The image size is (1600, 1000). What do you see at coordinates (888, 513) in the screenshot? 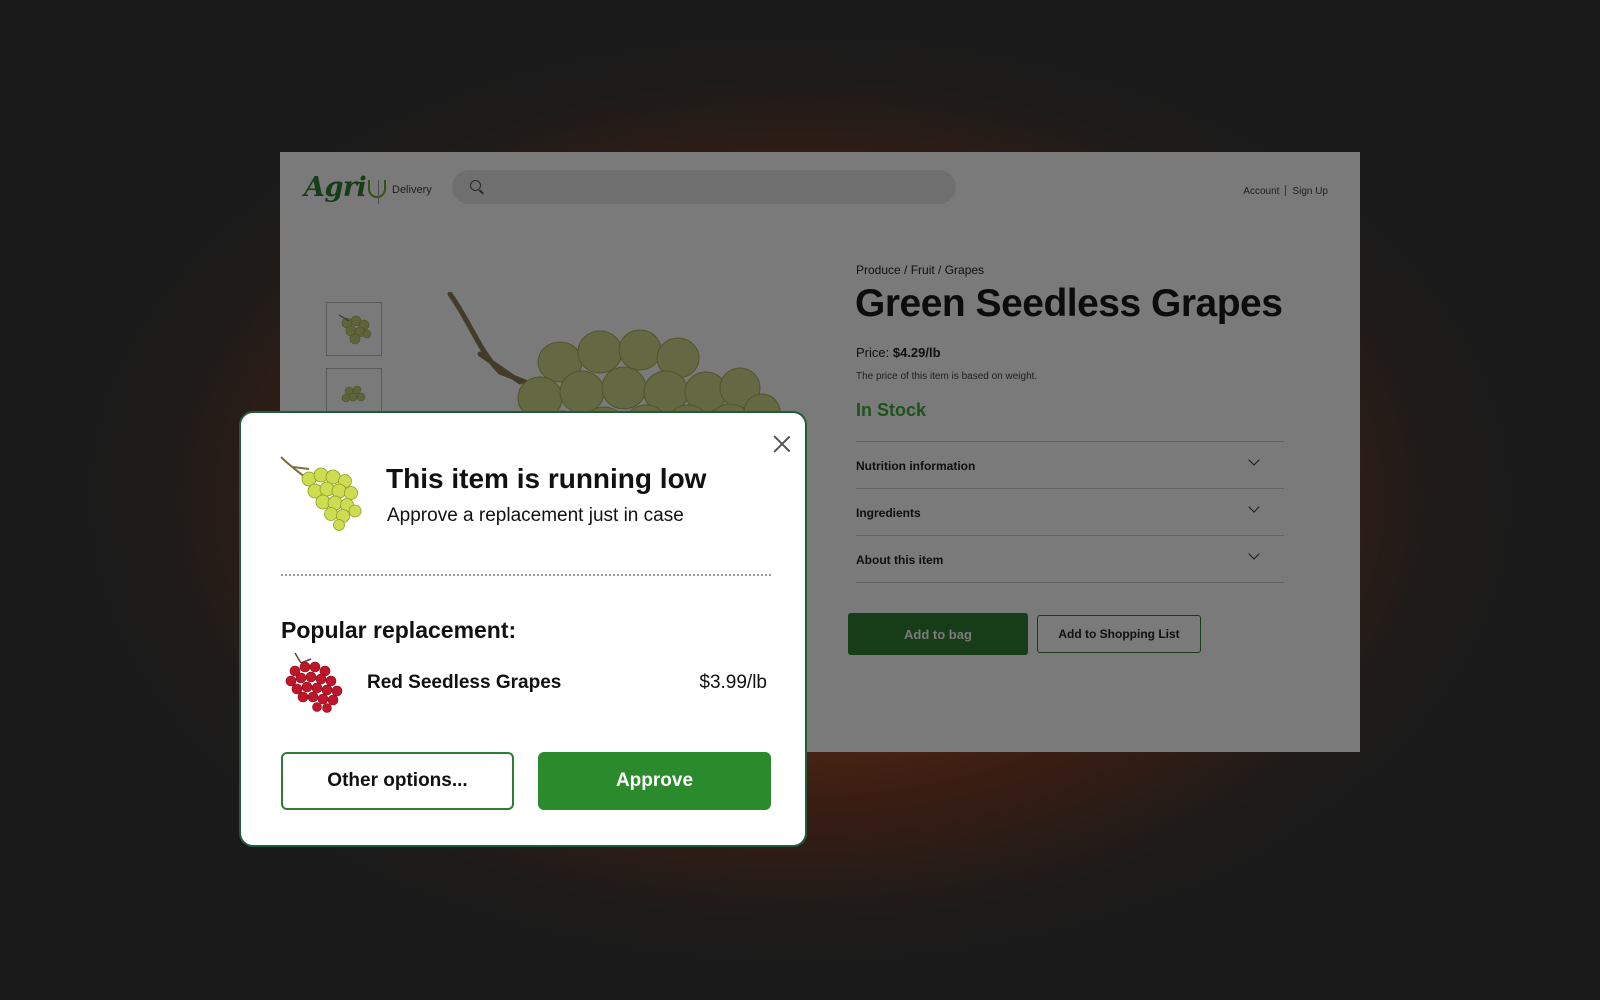
I see `accordion-label: Ingredients` at bounding box center [888, 513].